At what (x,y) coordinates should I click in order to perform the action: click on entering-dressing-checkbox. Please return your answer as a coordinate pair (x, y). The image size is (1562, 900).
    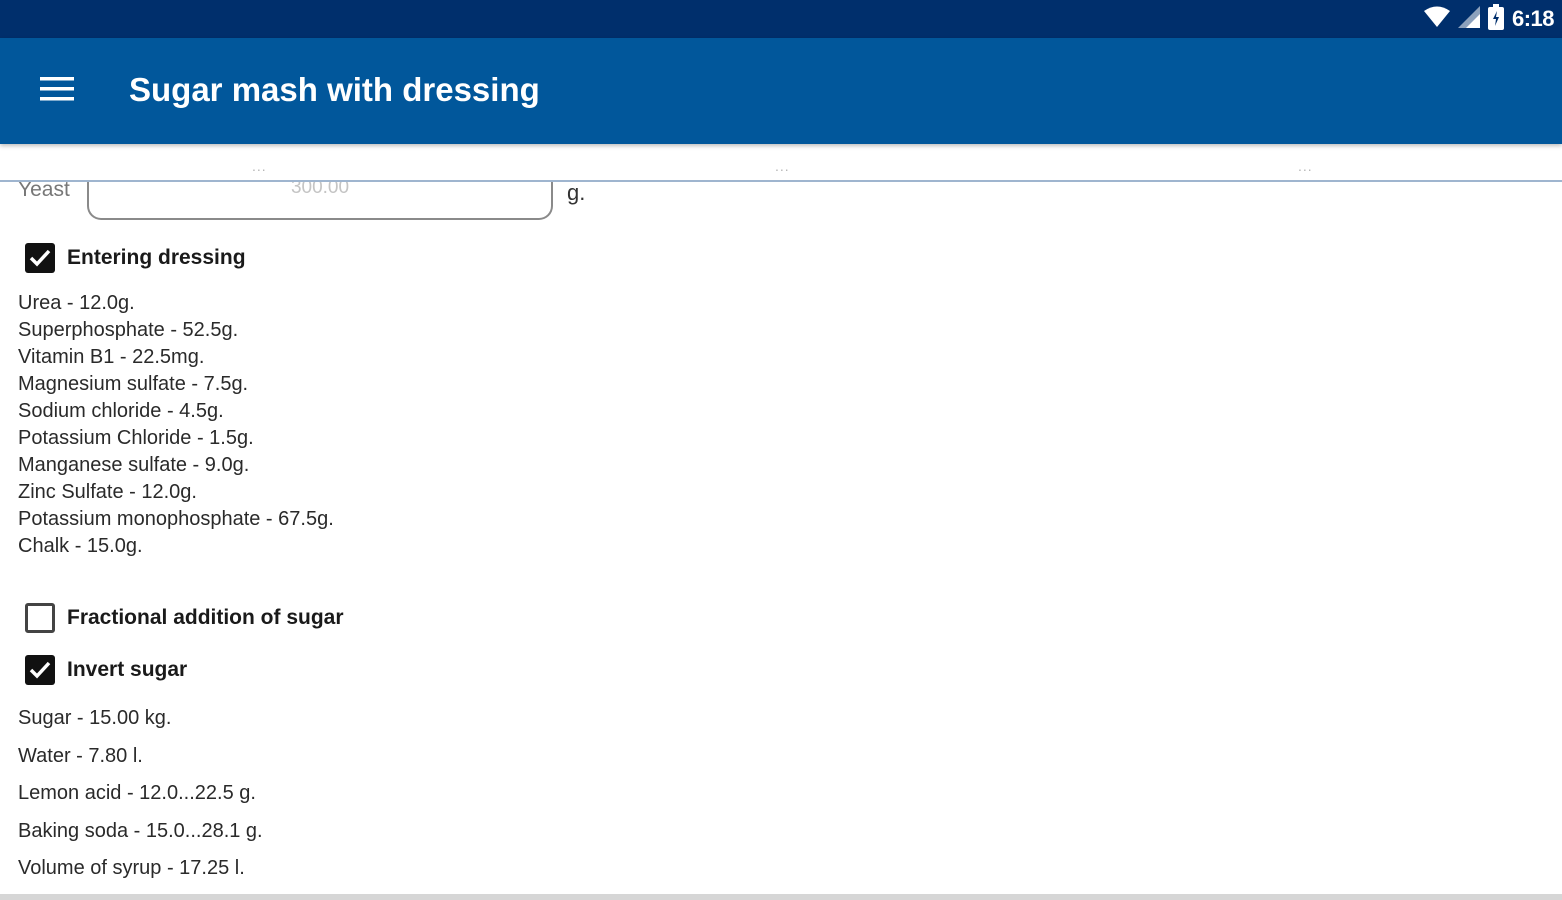
    Looking at the image, I should click on (40, 258).